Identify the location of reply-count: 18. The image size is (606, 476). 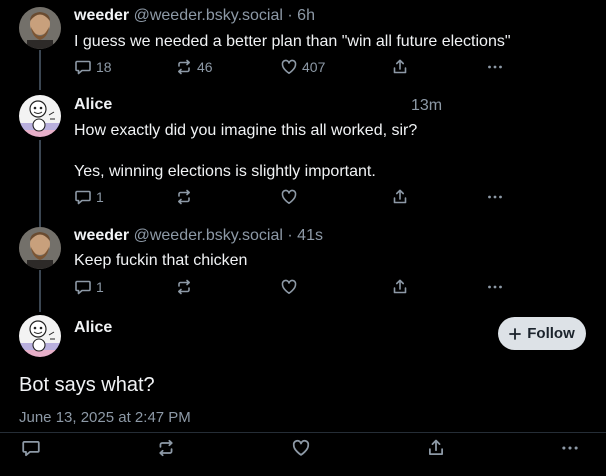
(104, 67).